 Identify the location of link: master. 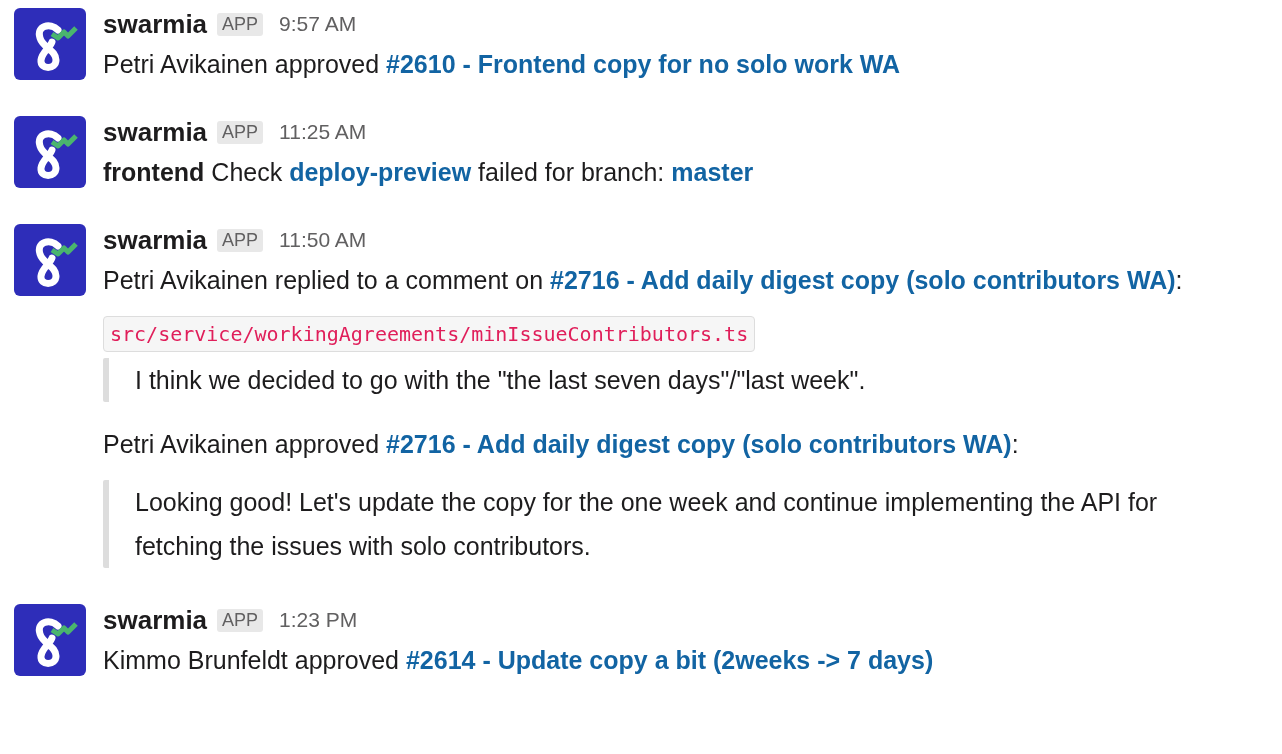
(712, 172).